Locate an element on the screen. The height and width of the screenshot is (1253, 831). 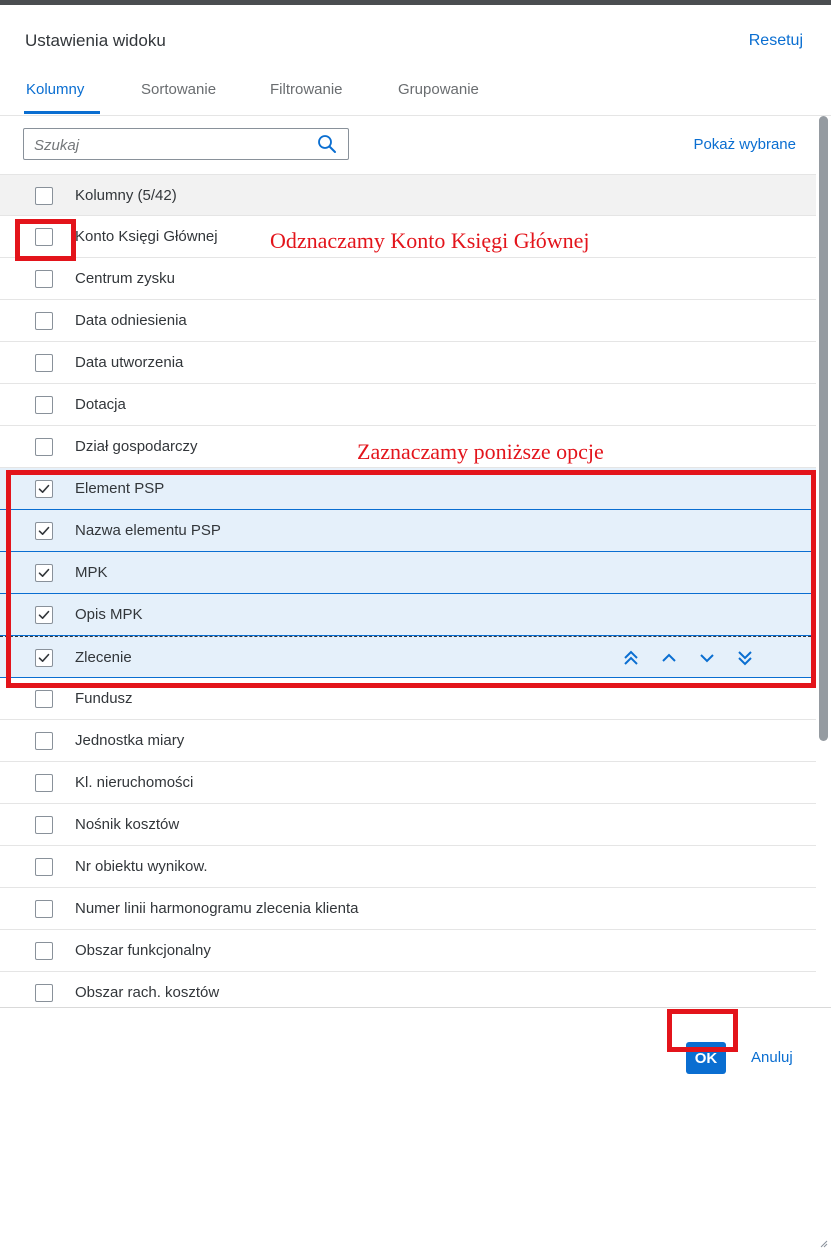
search-input is located at coordinates (169, 145).